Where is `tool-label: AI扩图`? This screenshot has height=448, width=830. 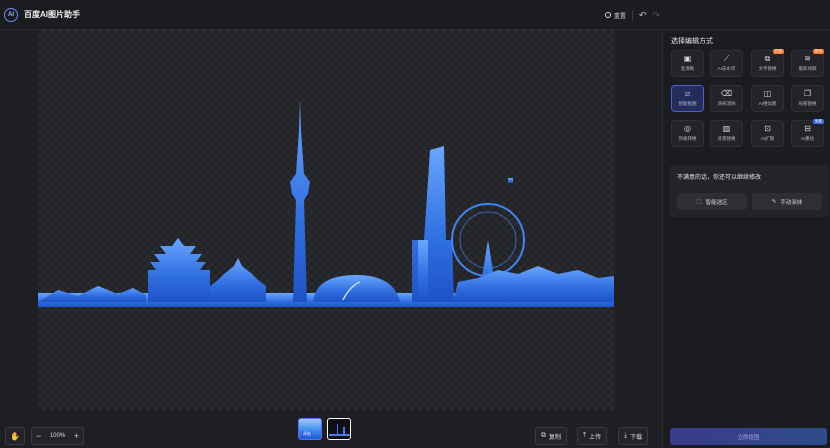
tool-label: AI扩图 is located at coordinates (767, 138).